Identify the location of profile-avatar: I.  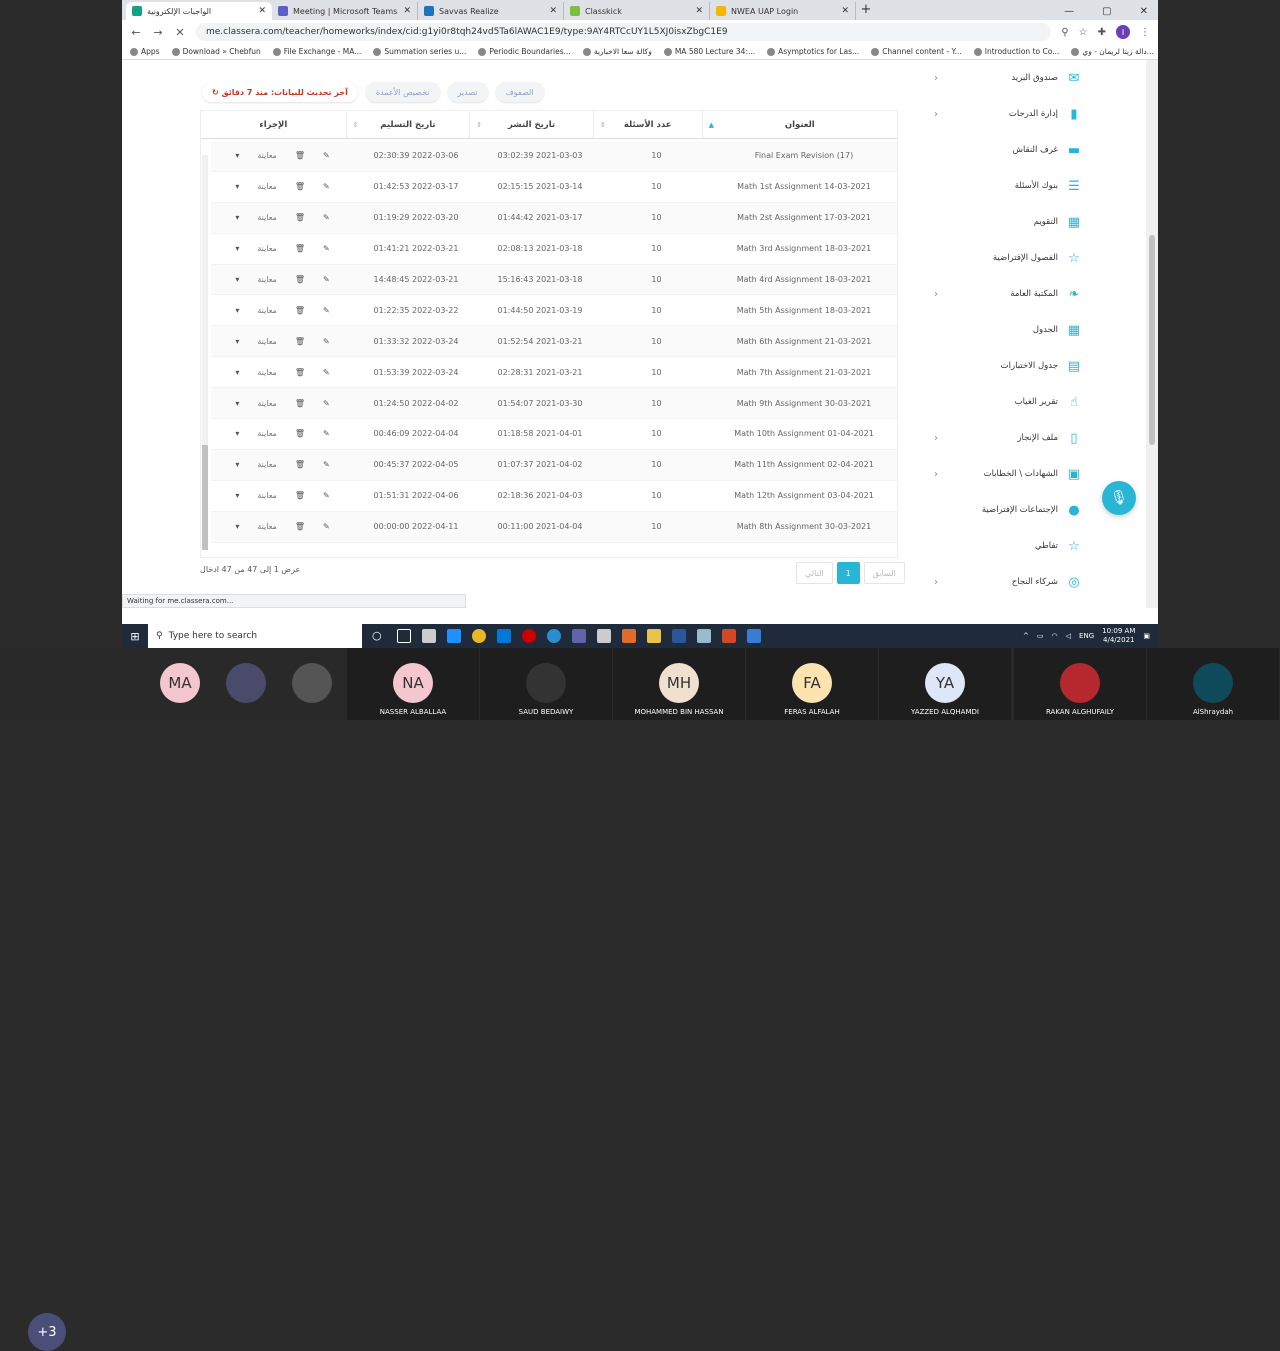
(1123, 32).